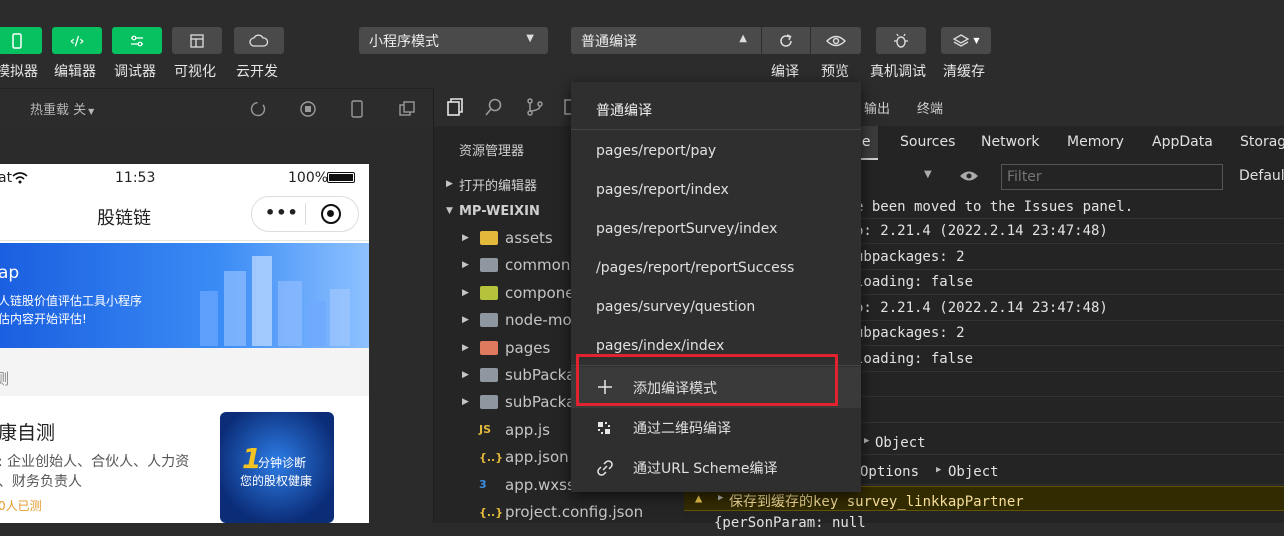  Describe the element at coordinates (135, 178) in the screenshot. I see `time-text: 11:53` at that location.